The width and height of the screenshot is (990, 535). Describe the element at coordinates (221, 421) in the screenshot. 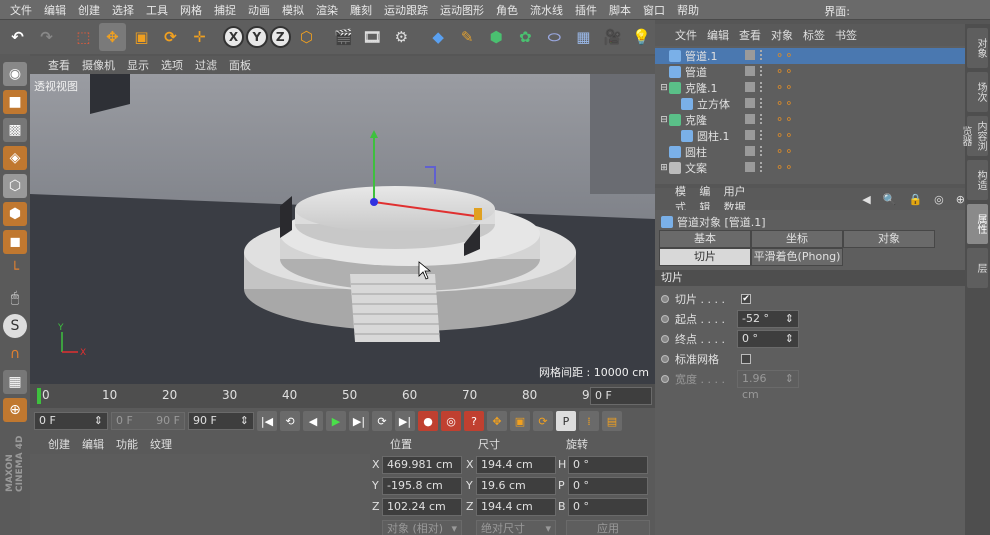

I see `end-frame-field: 90 F ⇕` at that location.